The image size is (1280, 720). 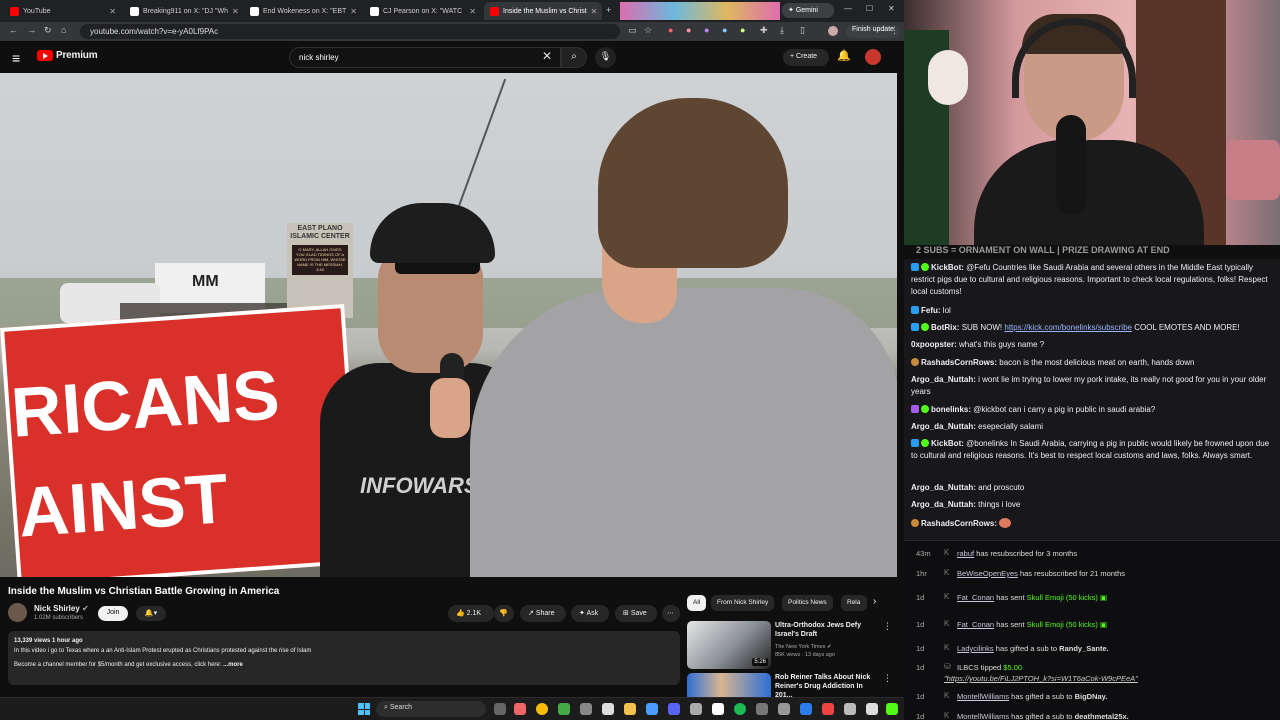 I want to click on chat-username: bonelinks:, so click(x=951, y=409).